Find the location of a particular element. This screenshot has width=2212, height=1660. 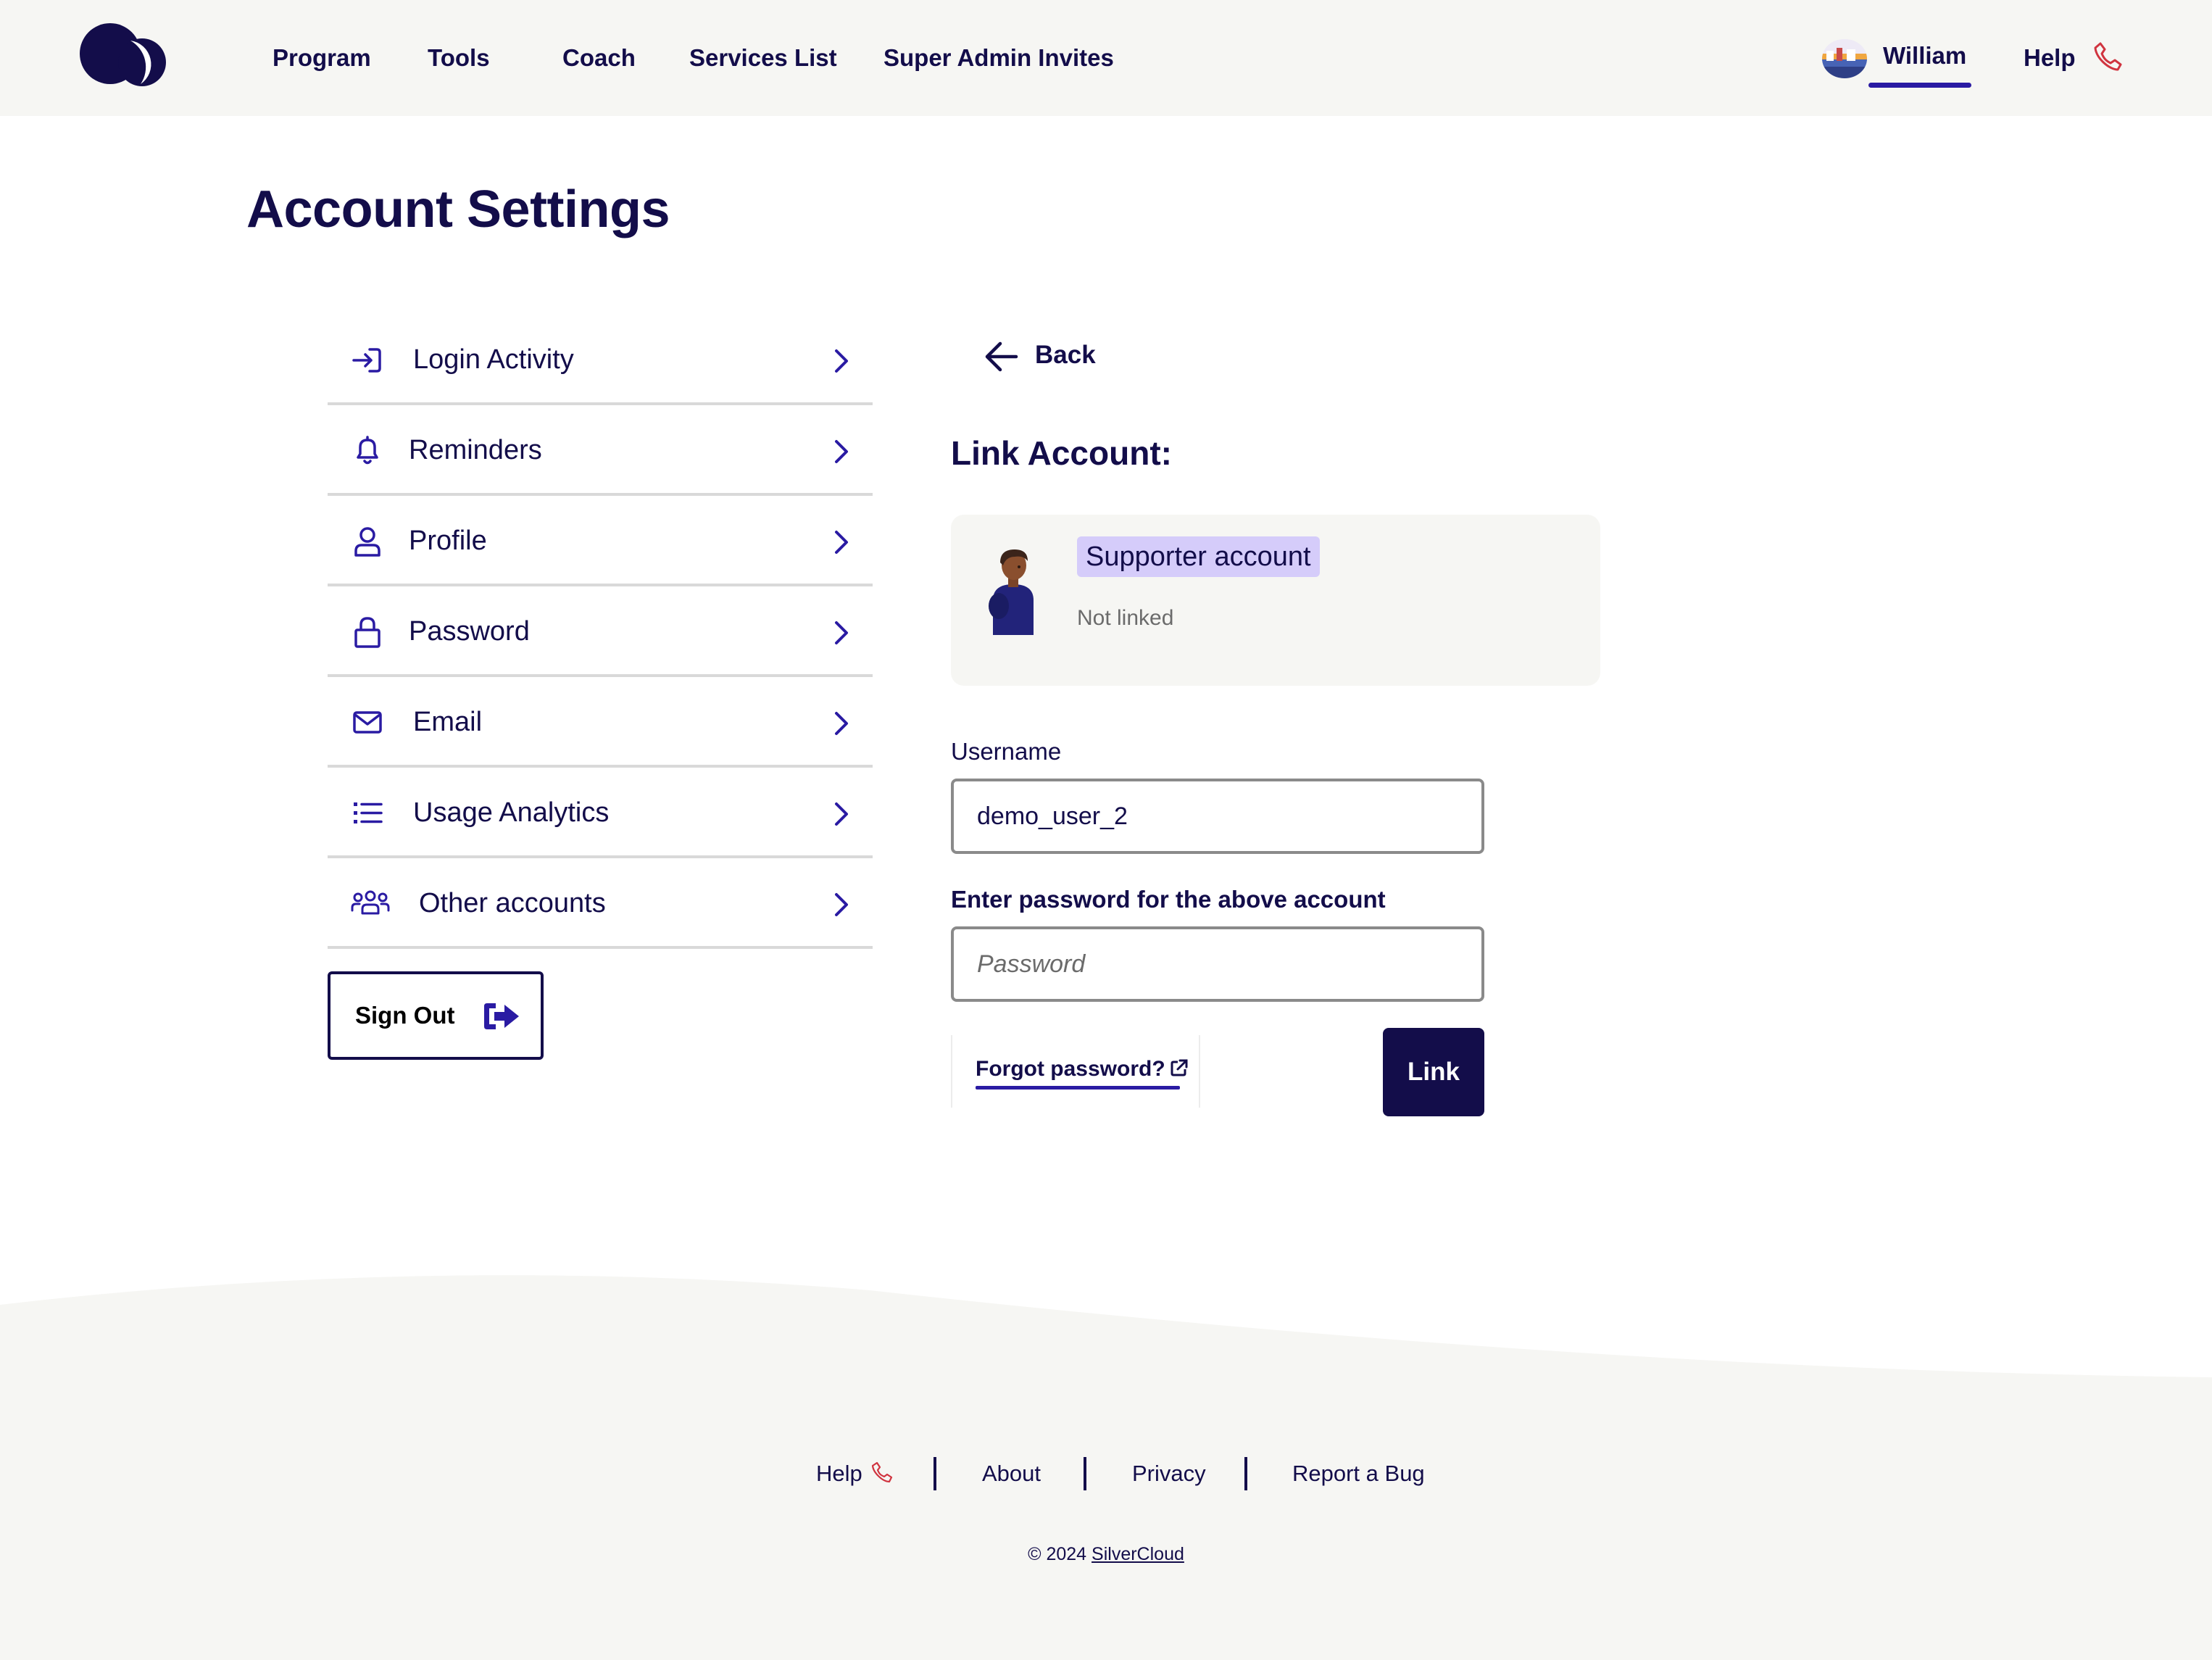

back-button: Back is located at coordinates (1048, 356).